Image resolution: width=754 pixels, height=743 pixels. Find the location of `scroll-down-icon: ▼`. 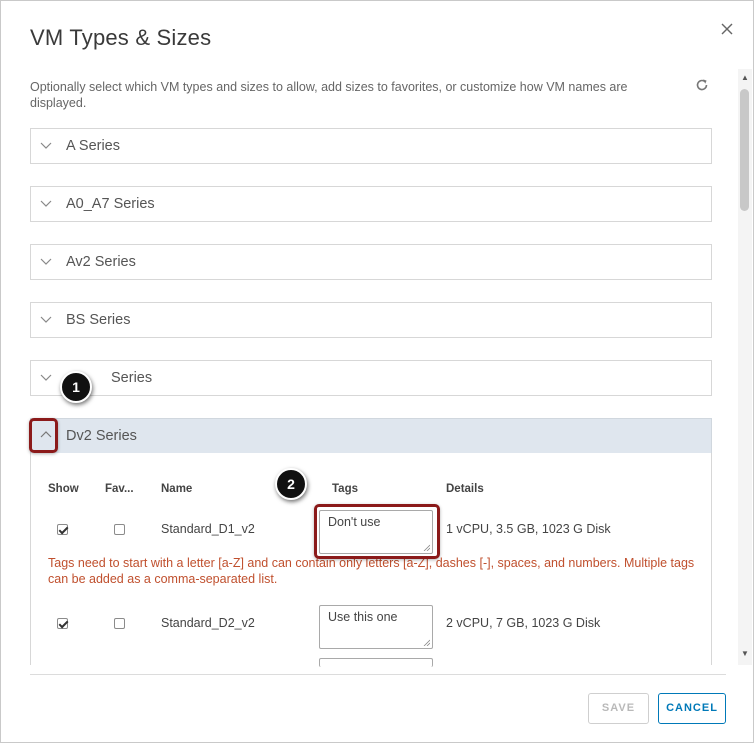

scroll-down-icon: ▼ is located at coordinates (745, 653).